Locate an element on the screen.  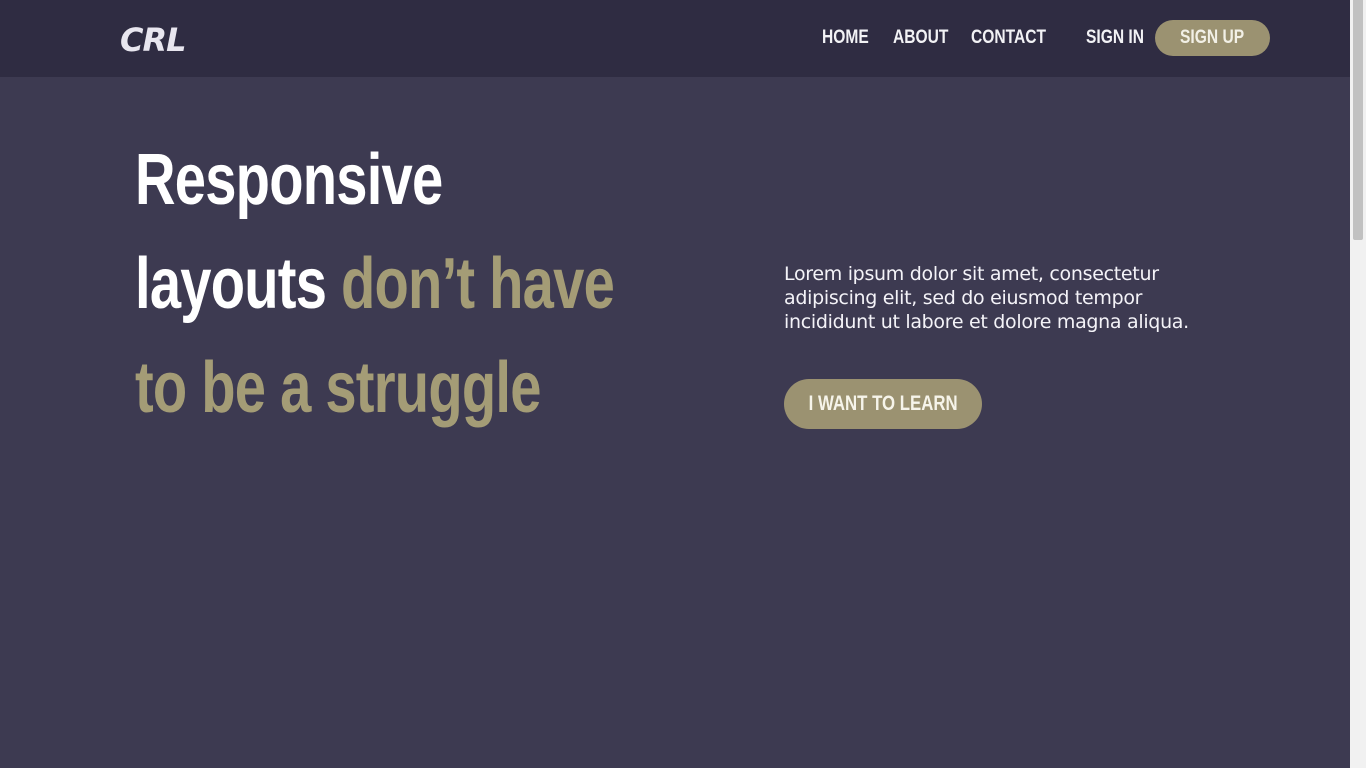
page-scrollbar is located at coordinates (1358, 384).